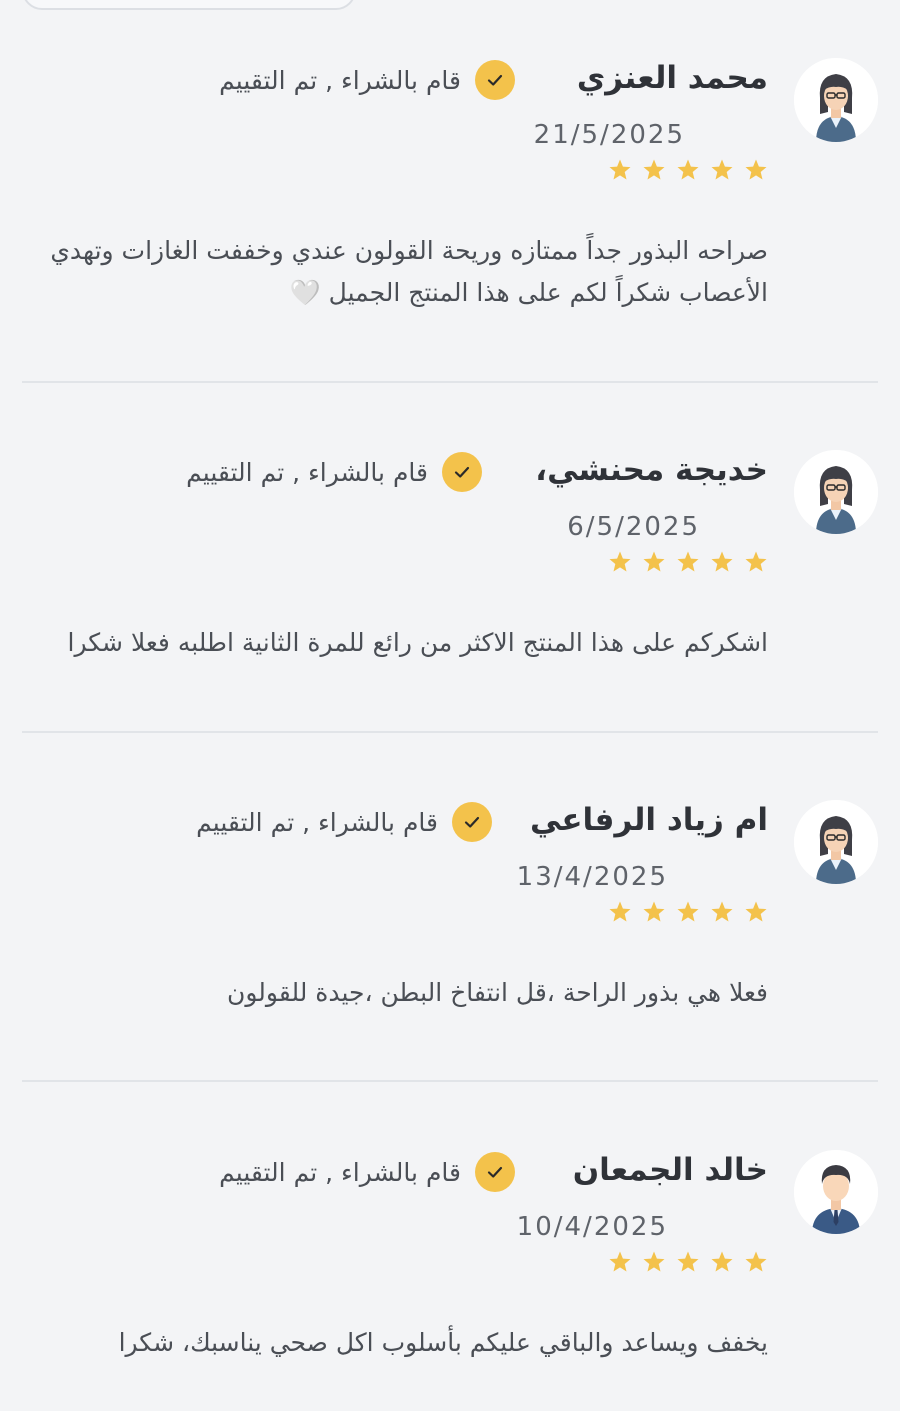  Describe the element at coordinates (649, 820) in the screenshot. I see `reviewer-name: ام زياد الرفاعي` at that location.